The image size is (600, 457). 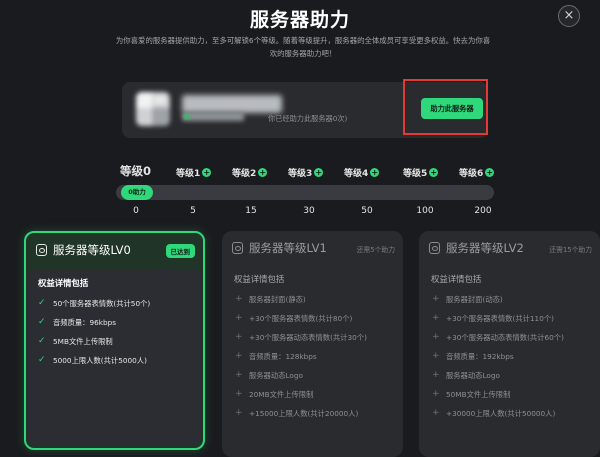 I want to click on close-button: ×, so click(x=569, y=16).